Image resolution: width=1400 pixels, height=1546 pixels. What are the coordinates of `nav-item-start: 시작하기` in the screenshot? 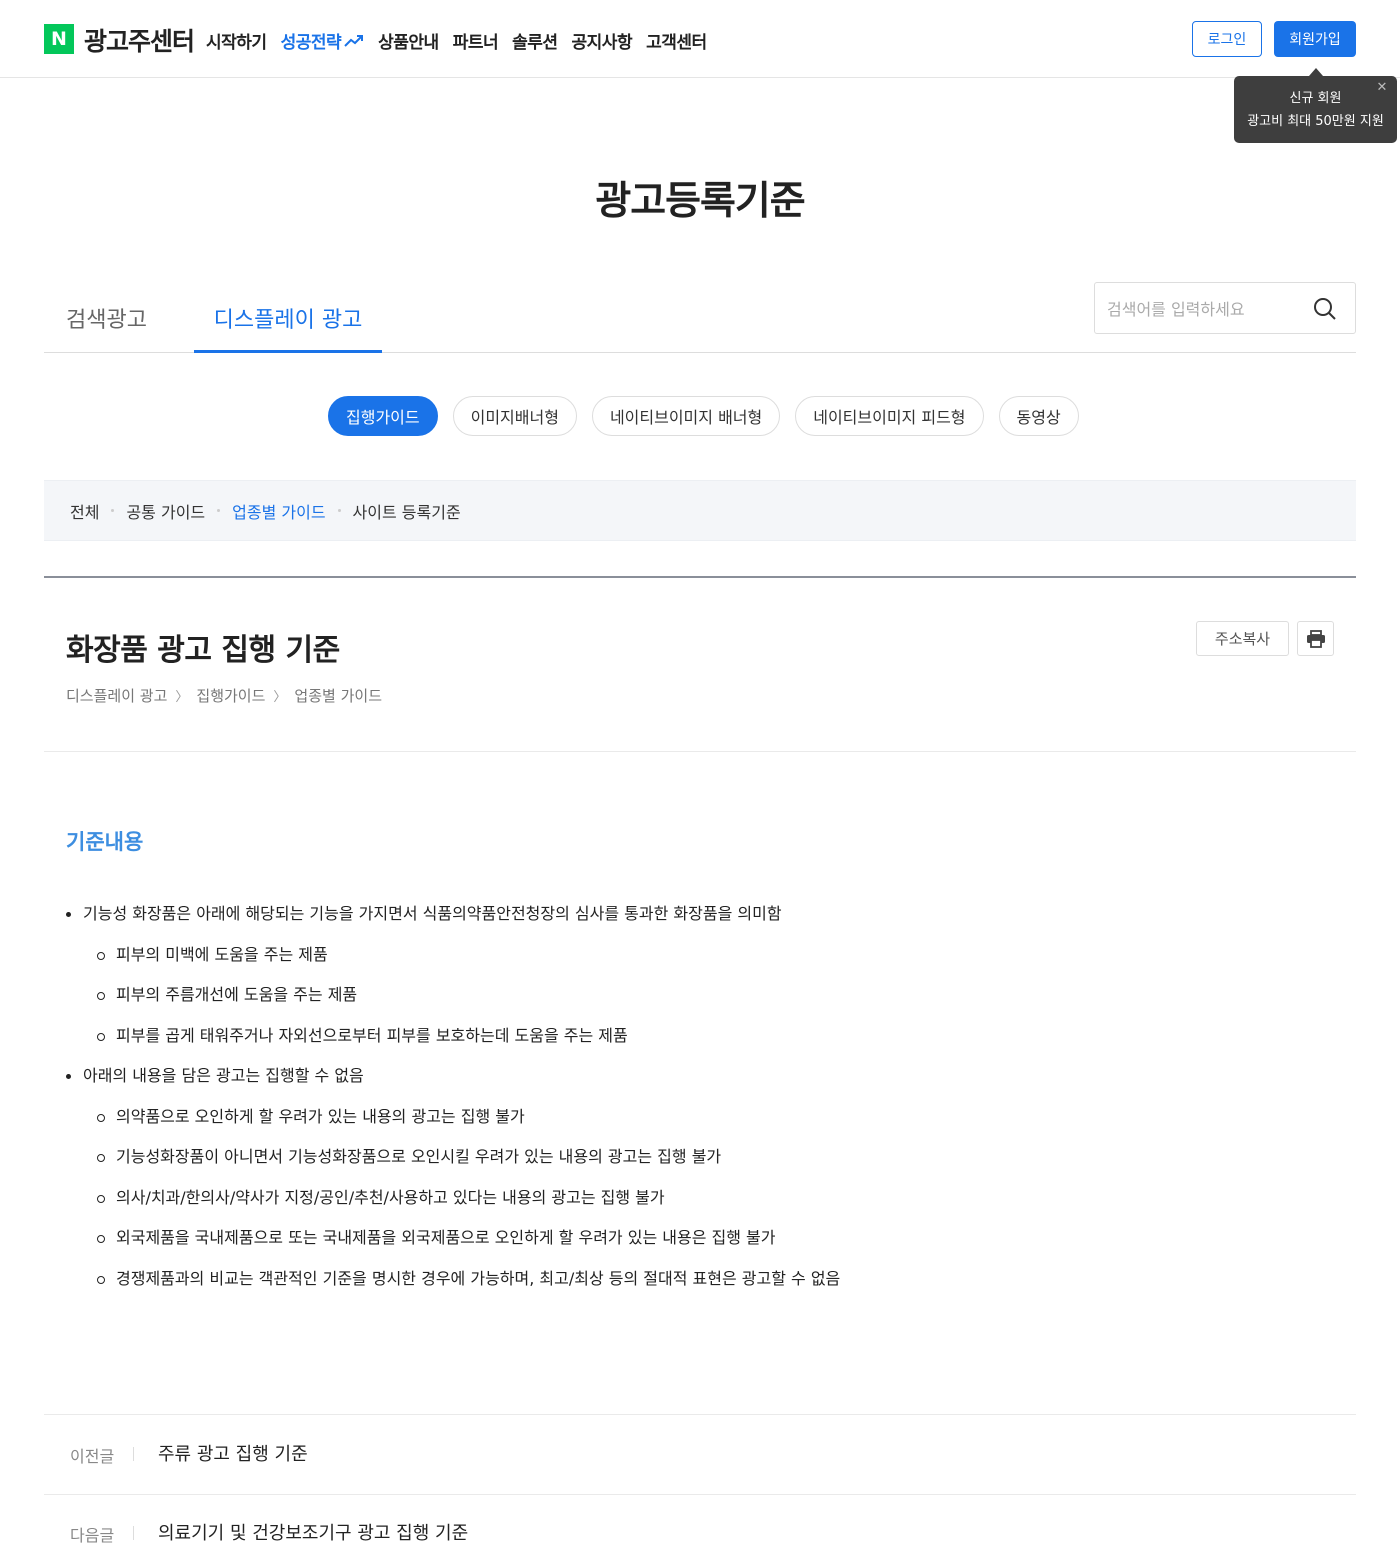 It's located at (236, 40).